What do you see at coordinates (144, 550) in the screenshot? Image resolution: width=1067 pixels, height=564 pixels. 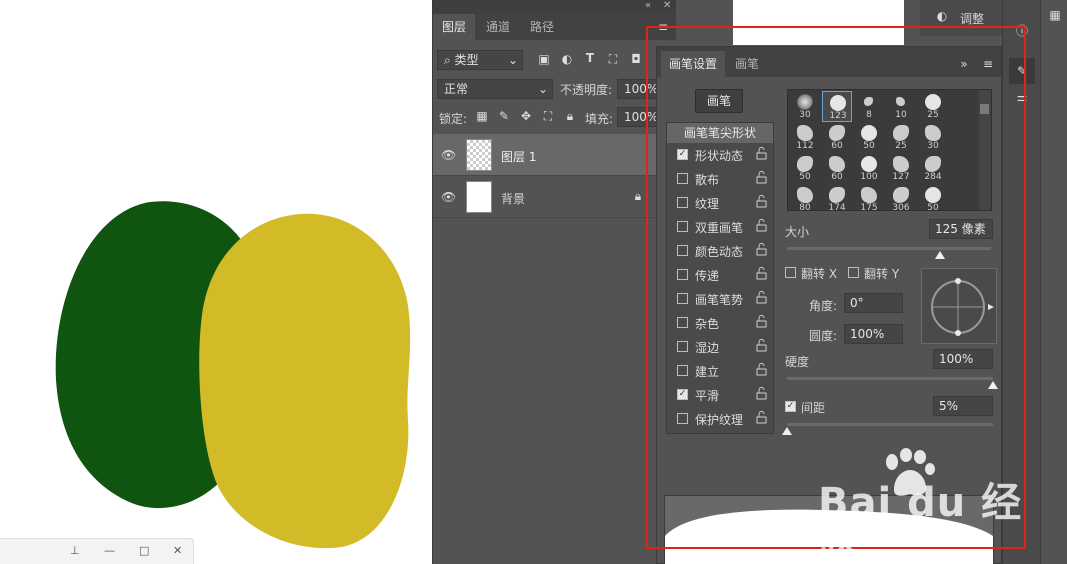 I see `maximize-icon: □` at bounding box center [144, 550].